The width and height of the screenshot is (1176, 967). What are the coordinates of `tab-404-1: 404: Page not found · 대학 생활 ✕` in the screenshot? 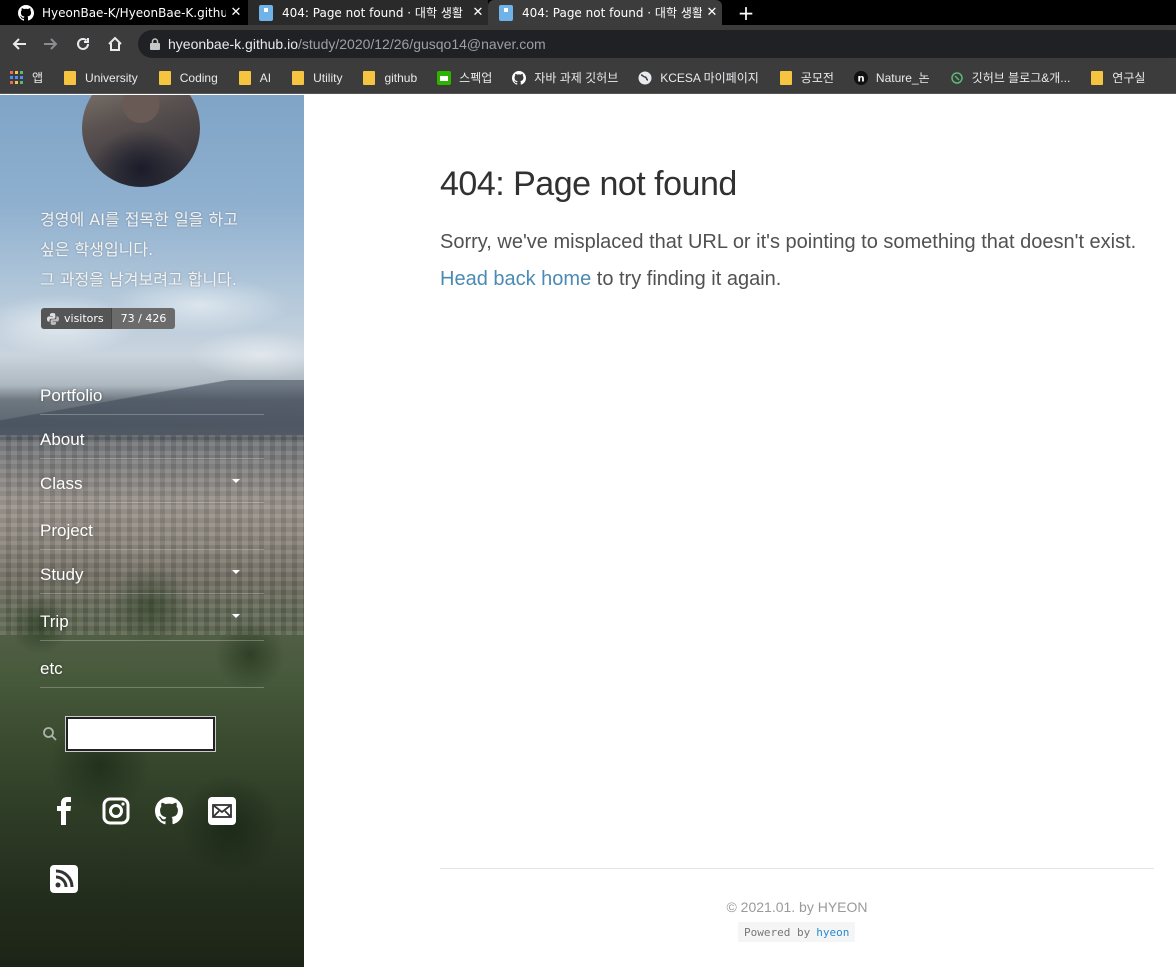 It's located at (368, 12).